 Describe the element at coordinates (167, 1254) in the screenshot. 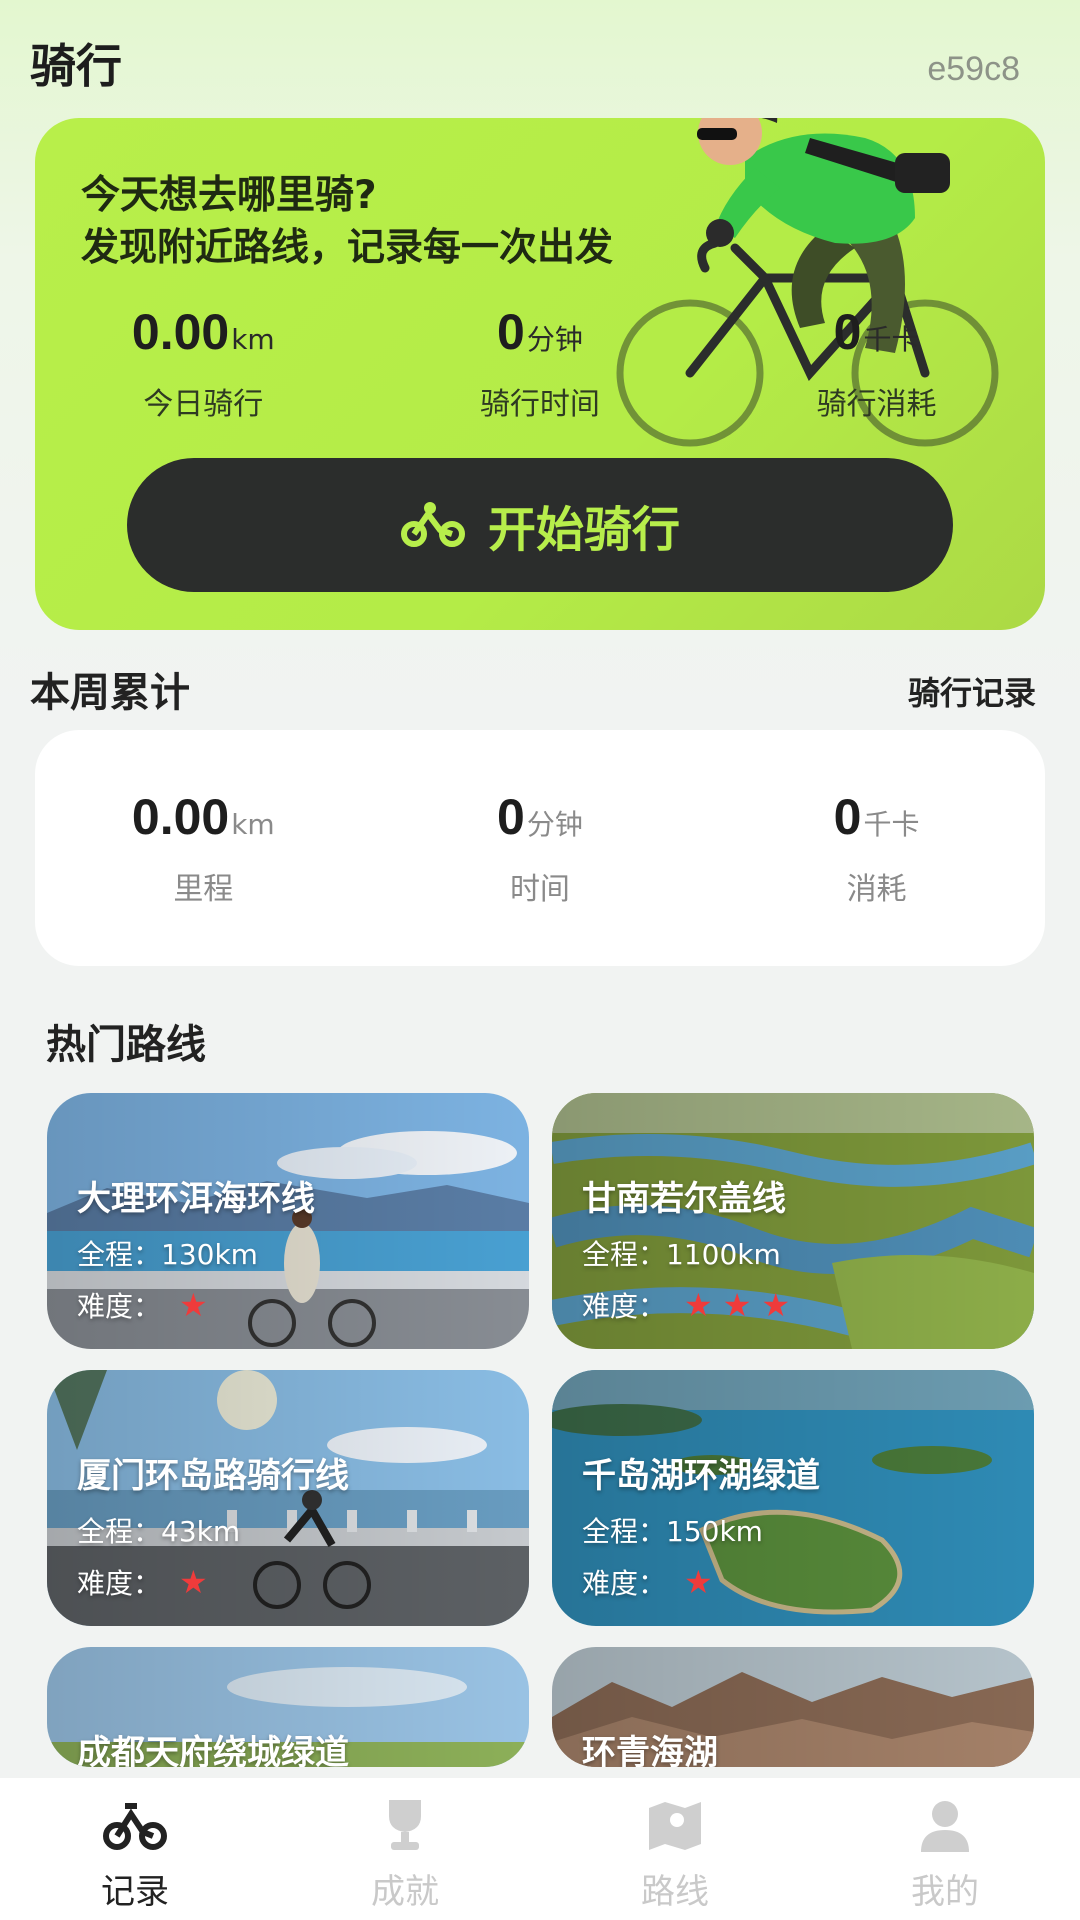

I see `route-distance: 全程：130km` at that location.